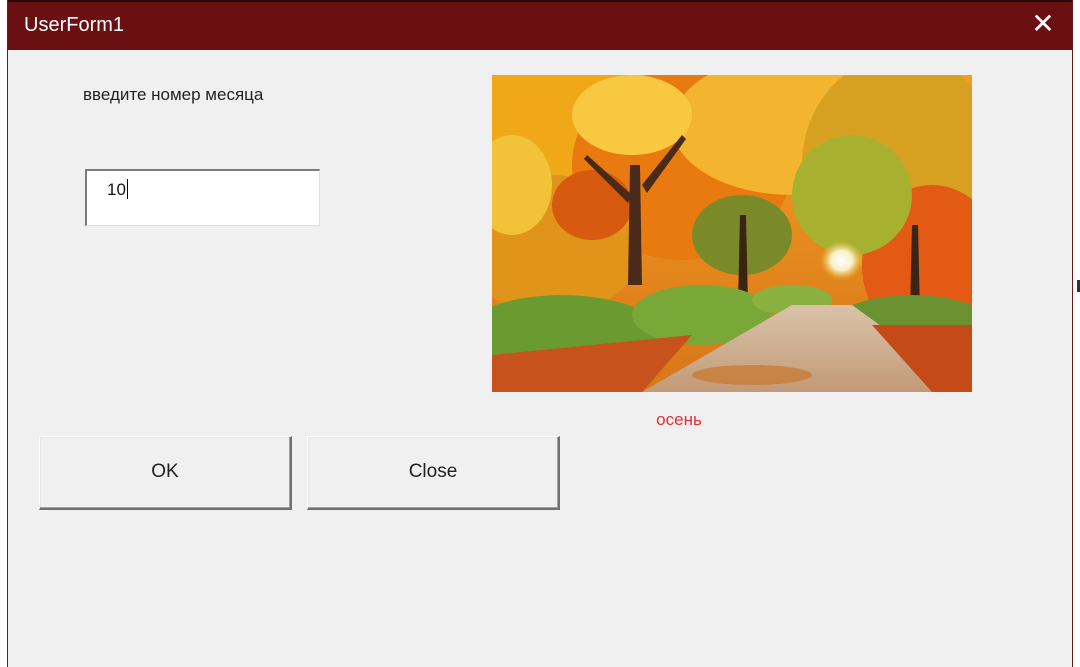 This screenshot has width=1080, height=667. What do you see at coordinates (433, 473) in the screenshot?
I see `close-button: Close` at bounding box center [433, 473].